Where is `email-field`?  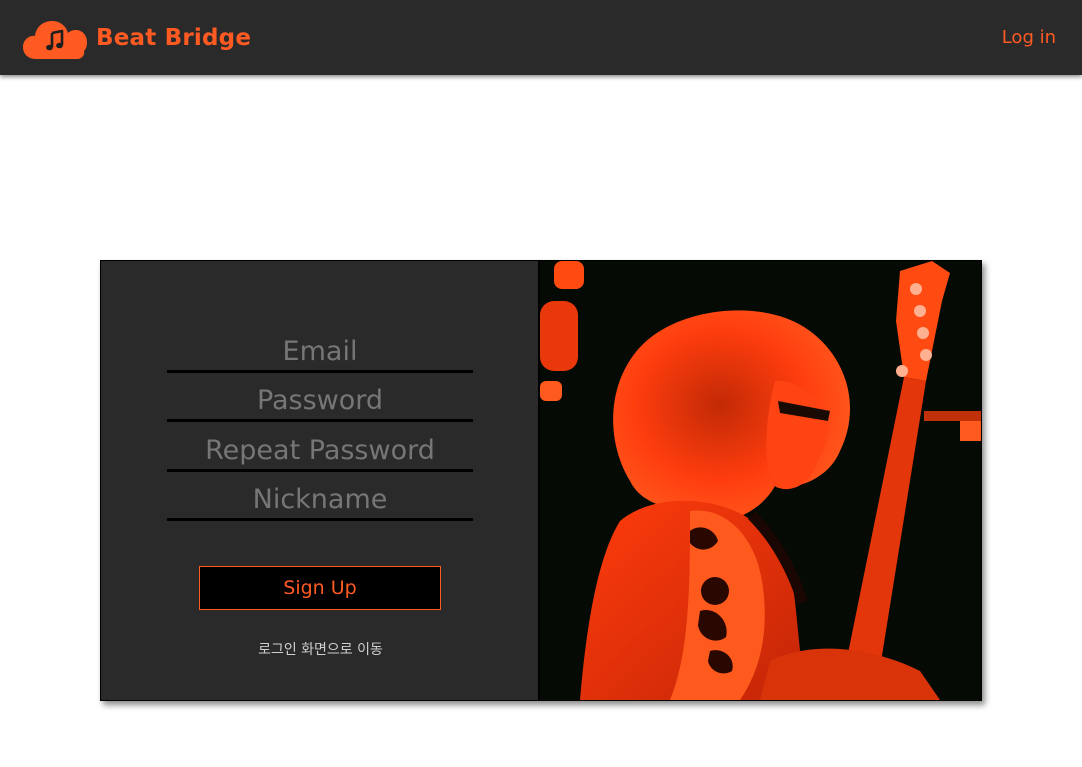
email-field is located at coordinates (320, 353).